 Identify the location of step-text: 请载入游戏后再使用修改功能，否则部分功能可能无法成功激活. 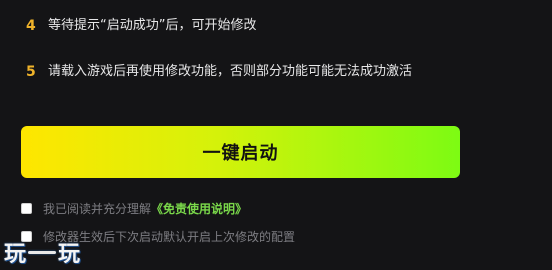
(230, 71).